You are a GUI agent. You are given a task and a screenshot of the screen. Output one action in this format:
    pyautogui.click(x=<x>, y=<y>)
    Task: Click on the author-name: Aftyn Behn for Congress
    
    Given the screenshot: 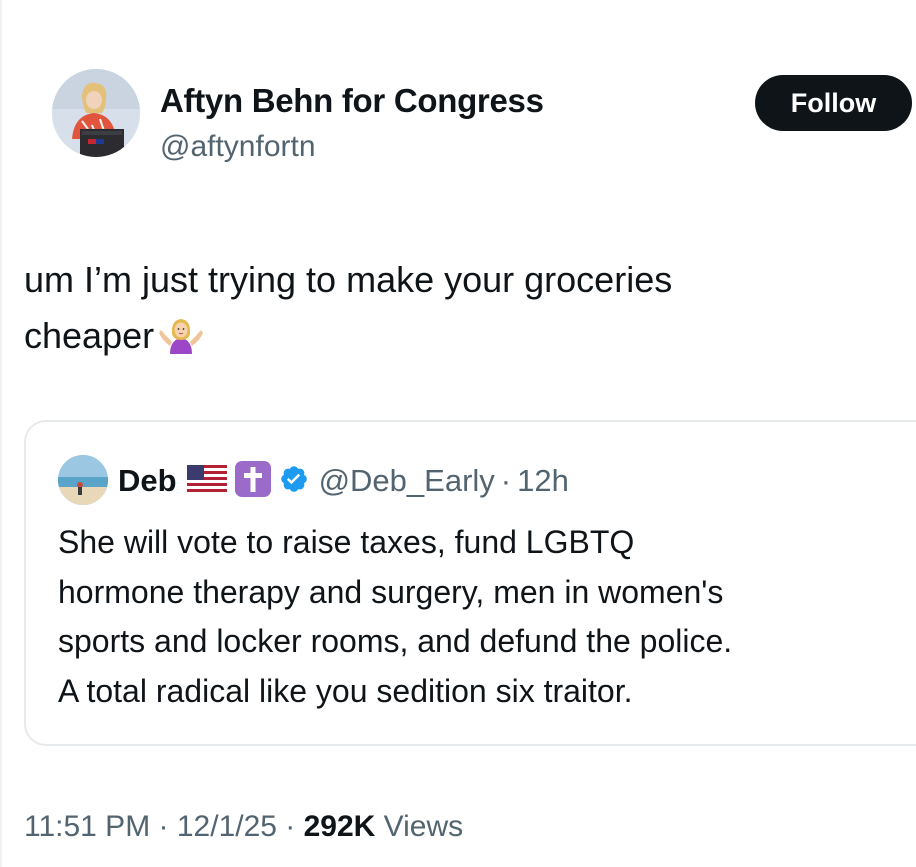 What is the action you would take?
    pyautogui.click(x=352, y=101)
    